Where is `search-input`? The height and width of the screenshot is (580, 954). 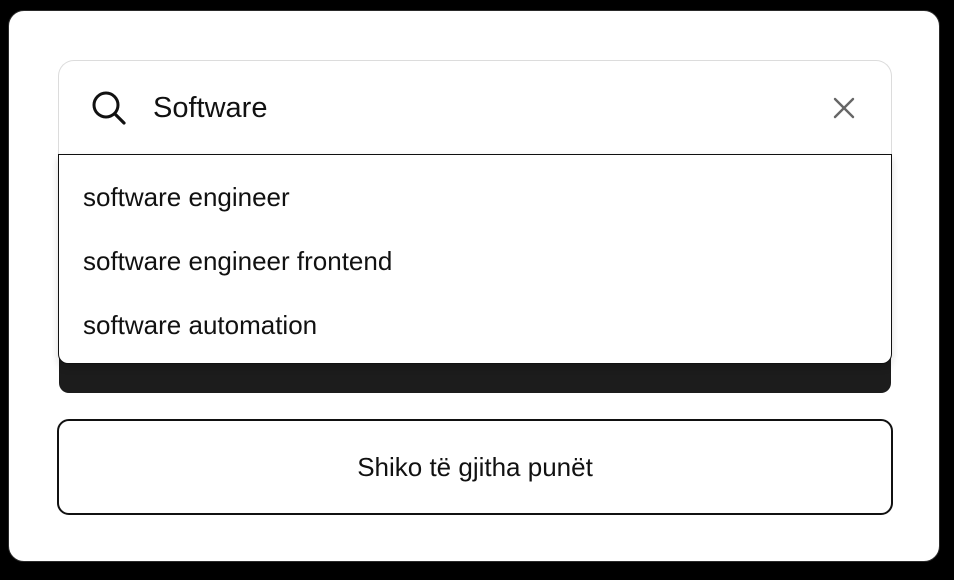 search-input is located at coordinates (473, 108).